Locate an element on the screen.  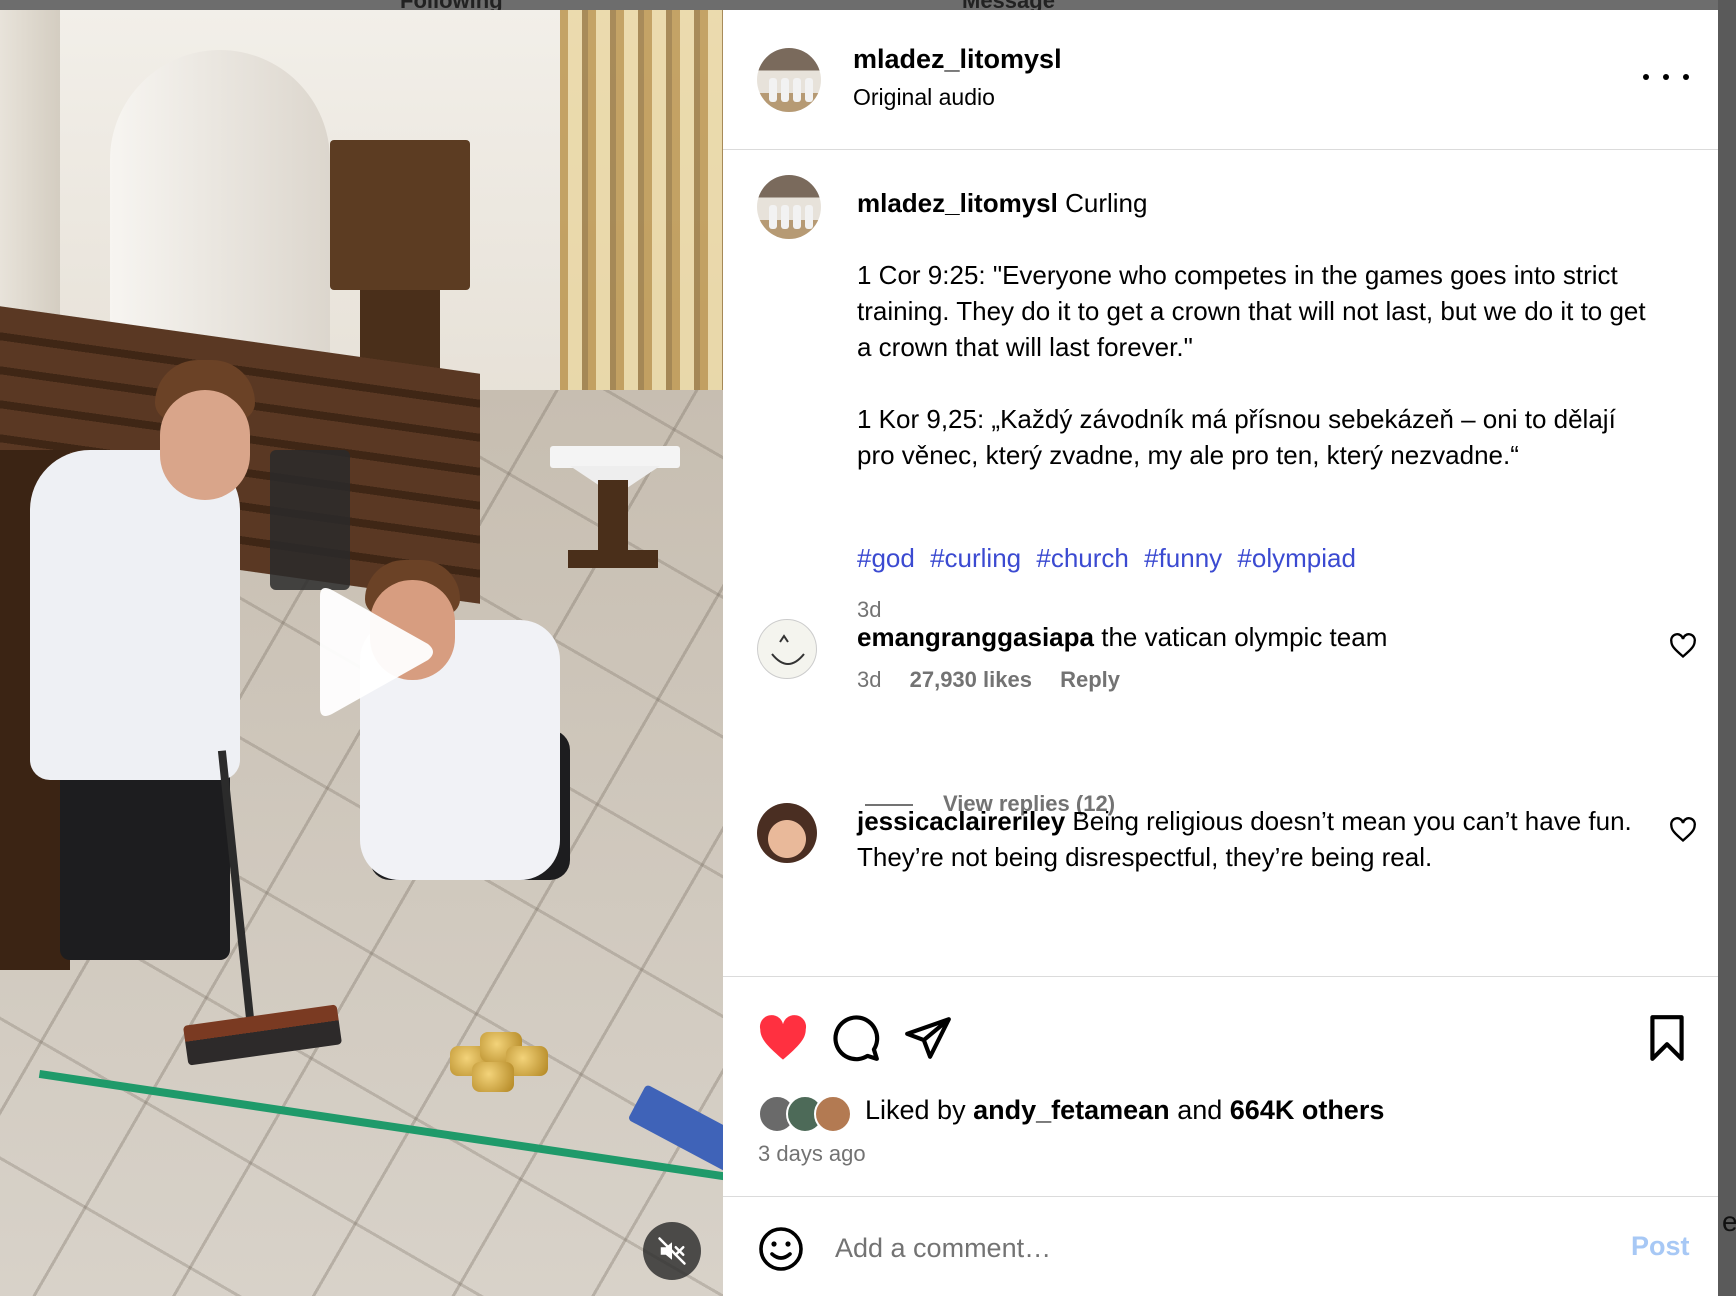
author-username: mladez_litomysl is located at coordinates (957, 59).